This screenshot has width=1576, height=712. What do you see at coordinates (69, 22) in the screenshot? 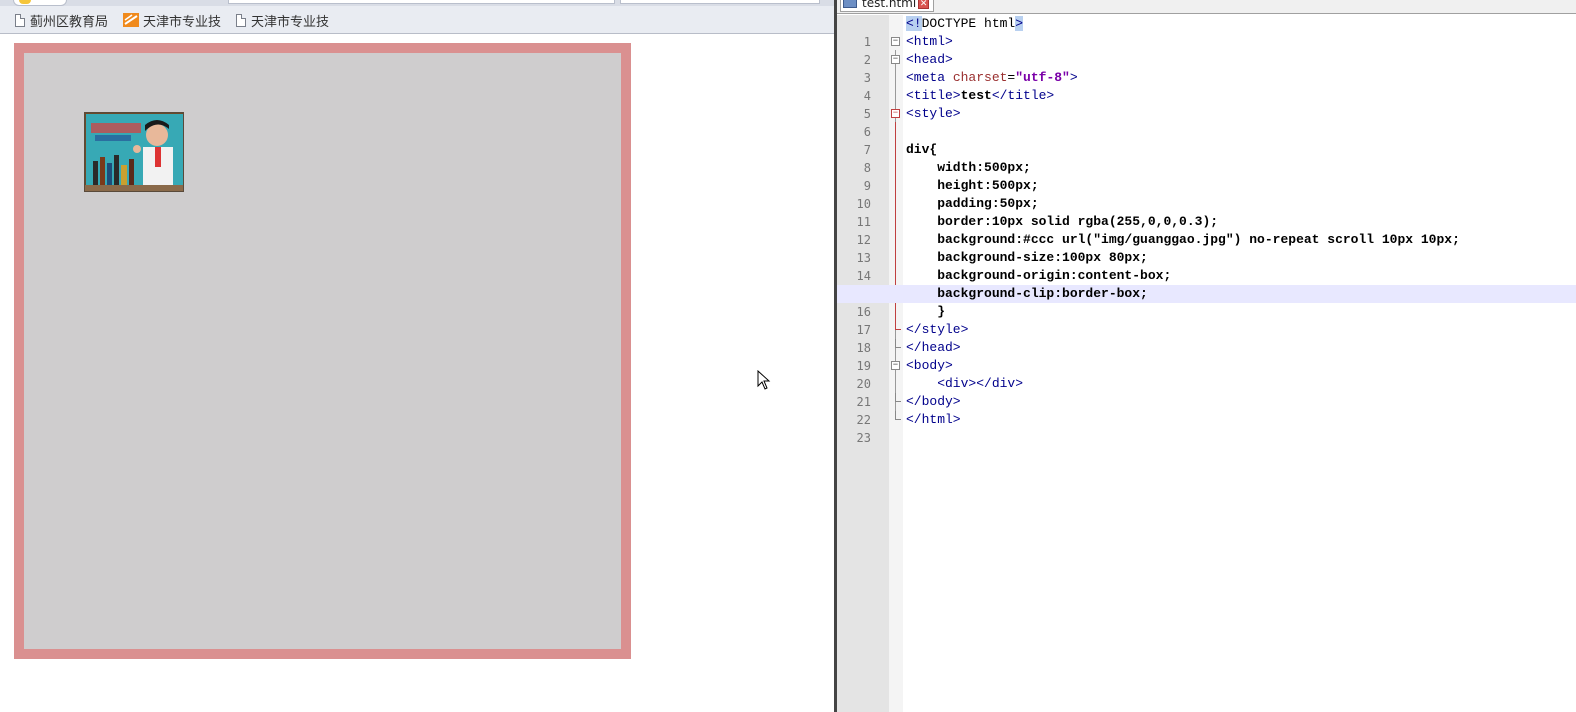
I see `bookmark-label: 蓟州区教育局` at bounding box center [69, 22].